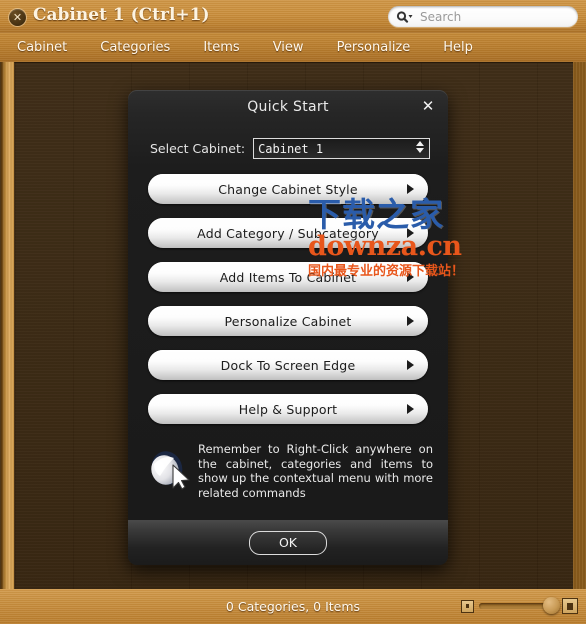 This screenshot has height=624, width=586. Describe the element at coordinates (551, 605) in the screenshot. I see `zoom-slider-thumb` at that location.